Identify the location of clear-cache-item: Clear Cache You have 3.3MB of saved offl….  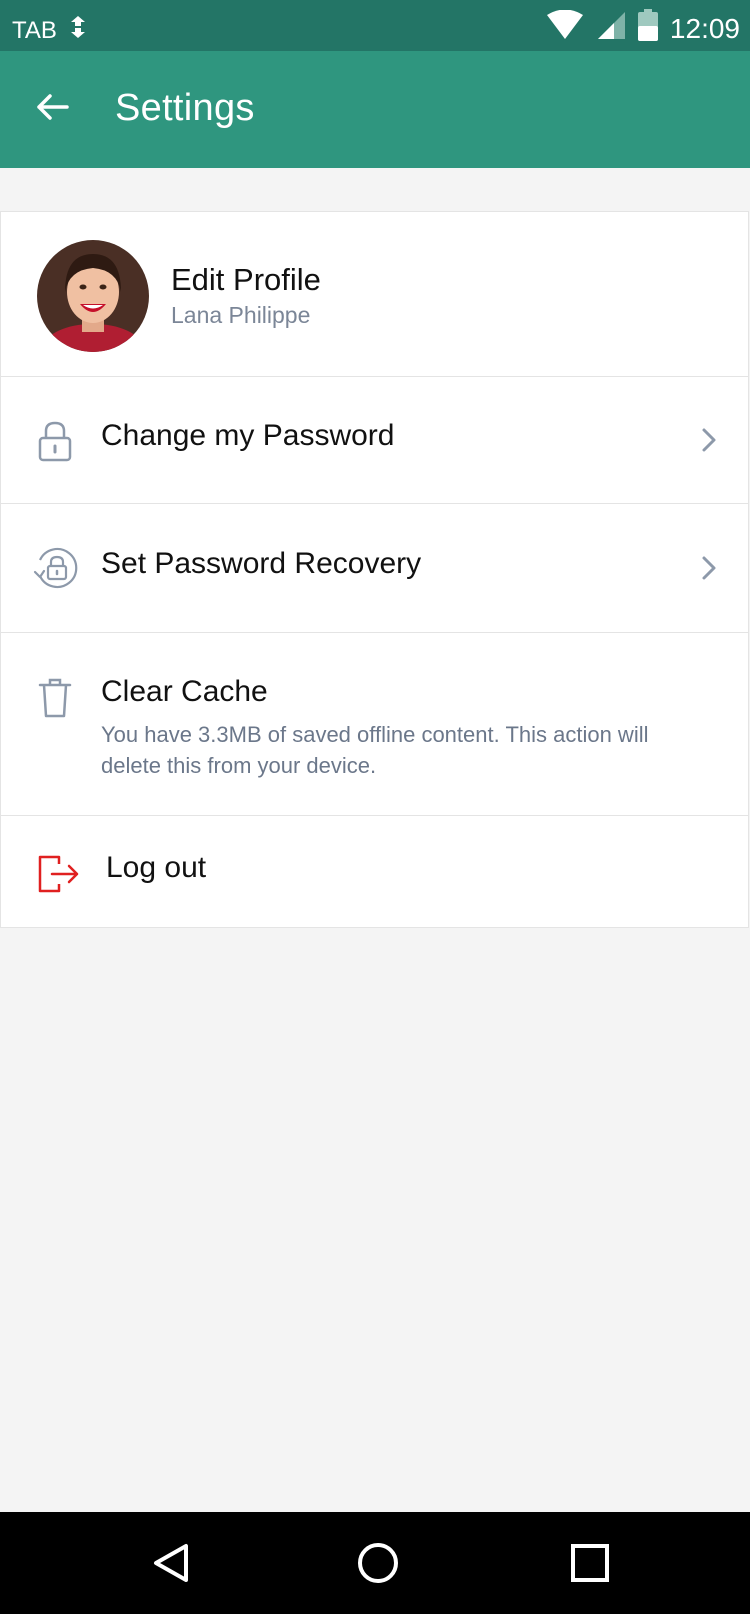
(374, 724).